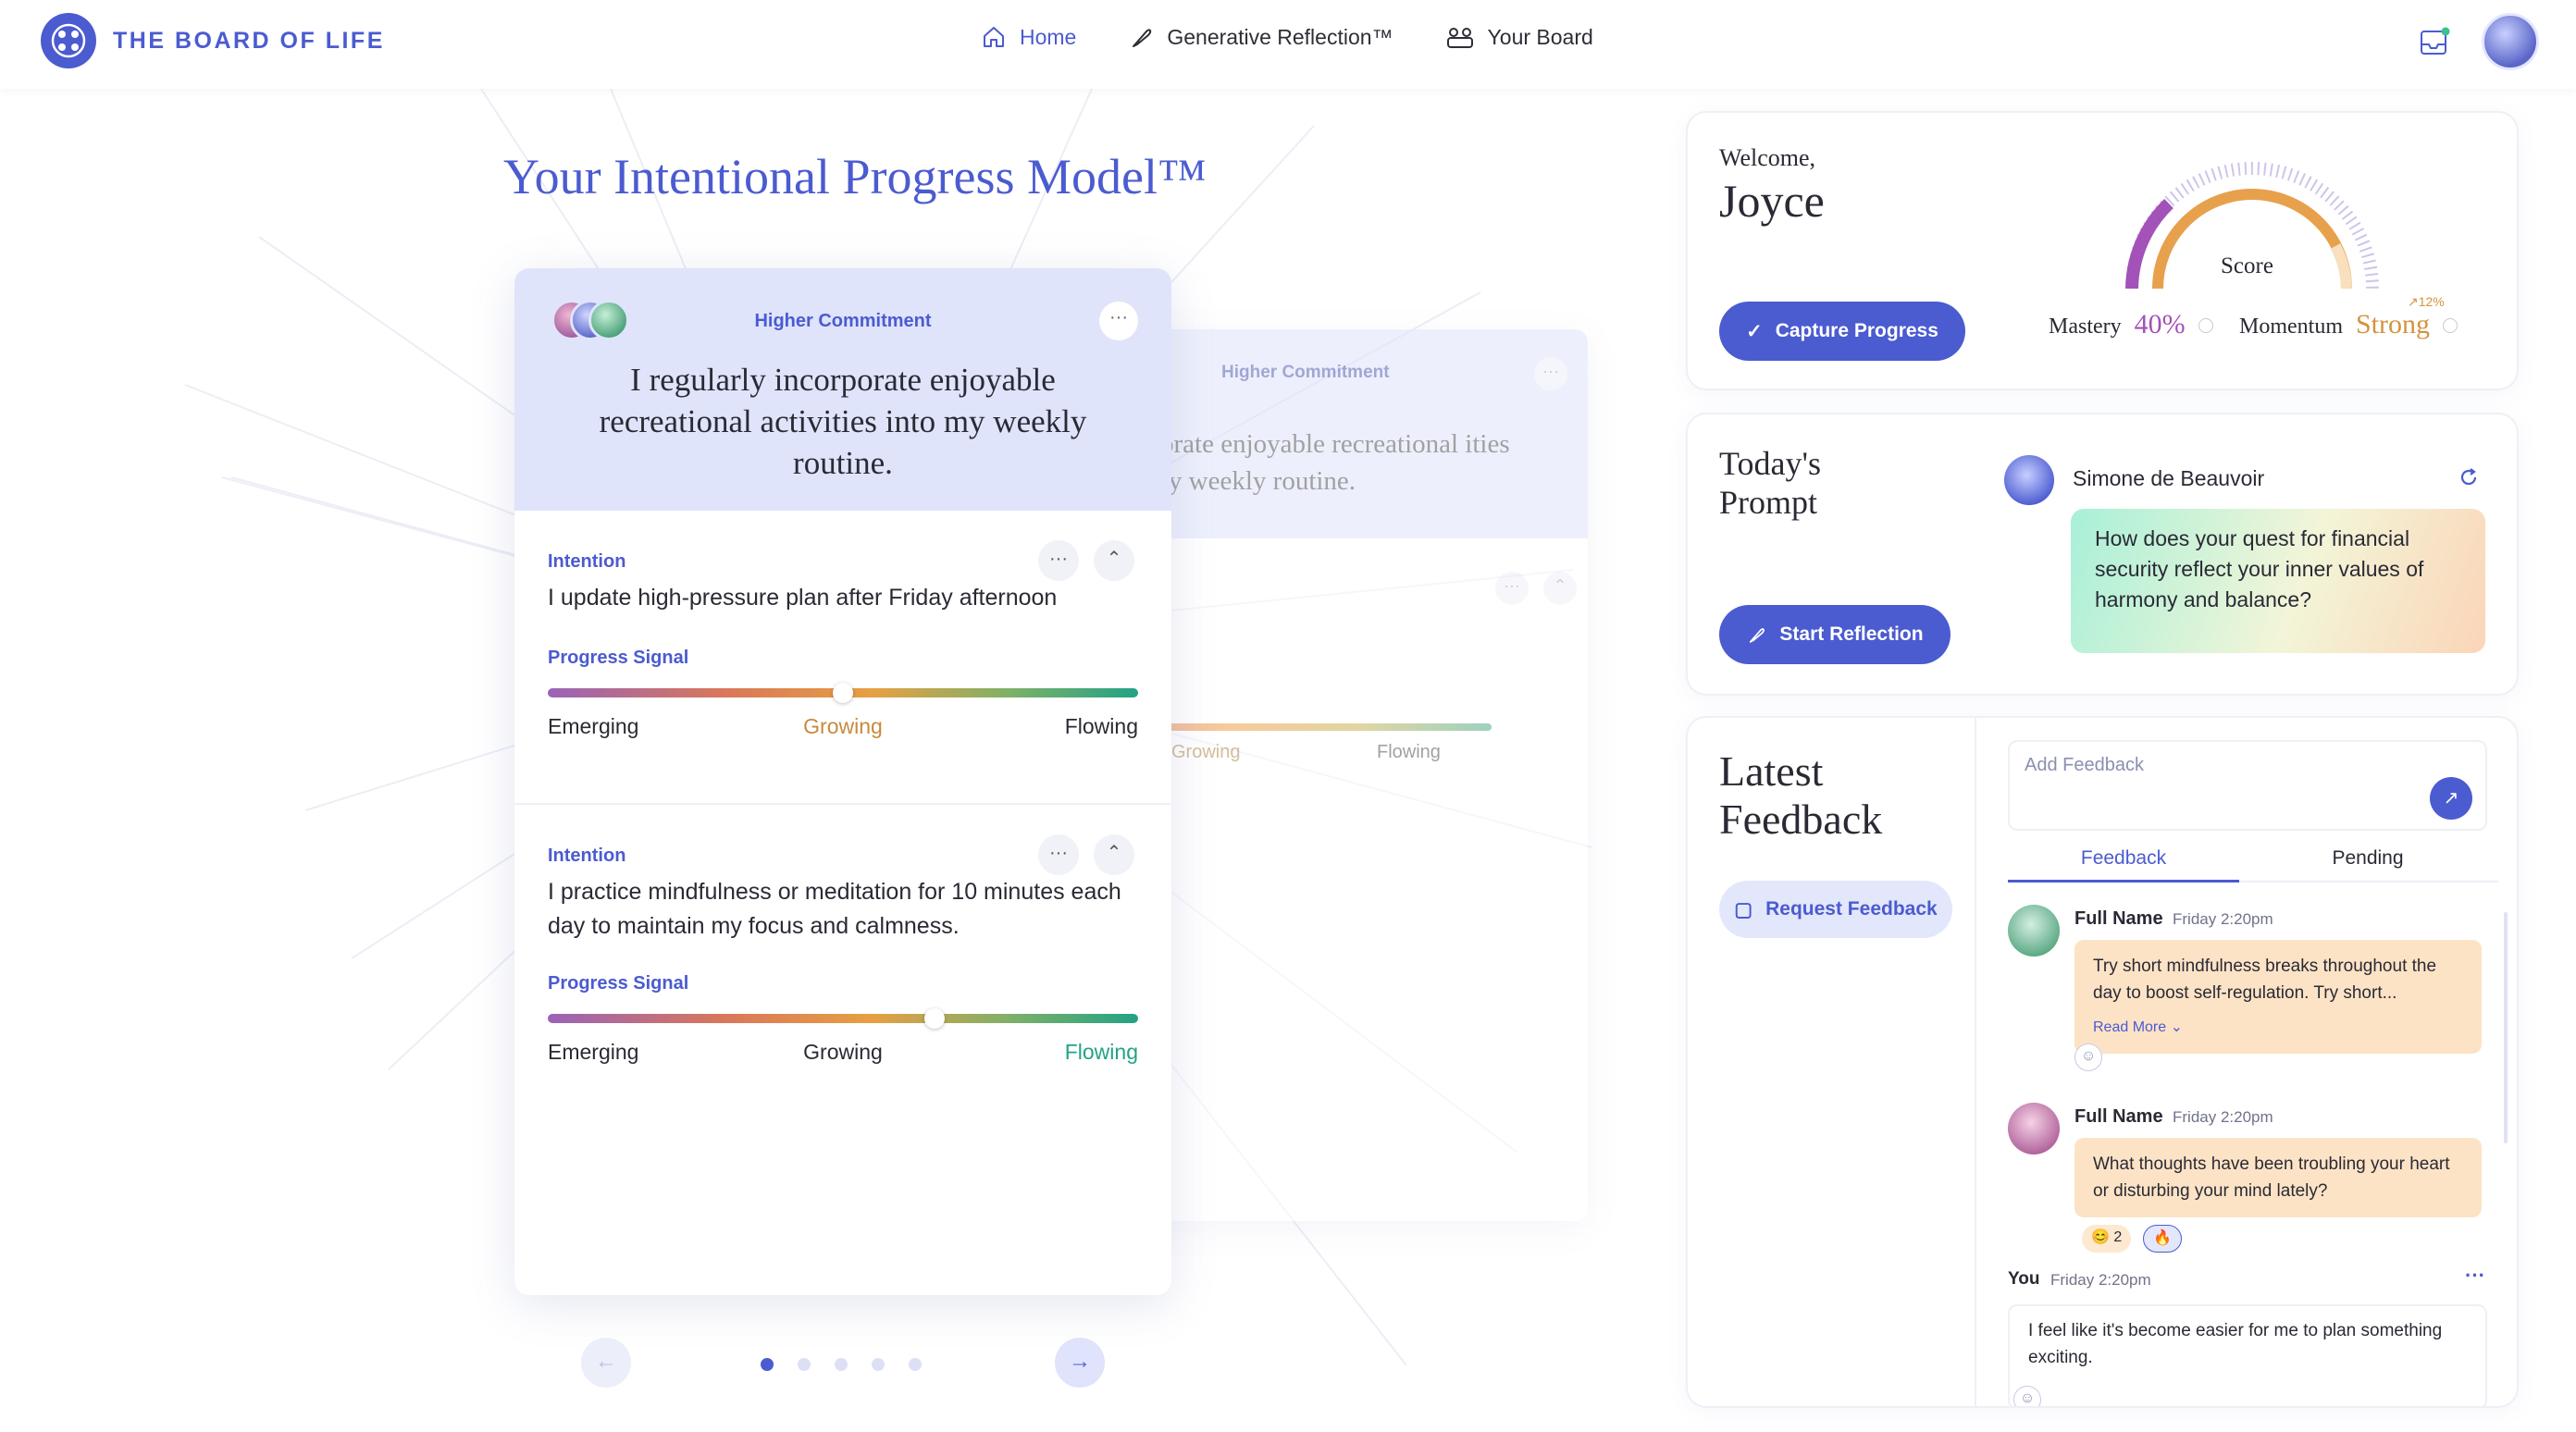 This screenshot has width=2576, height=1432. Describe the element at coordinates (2349, 324) in the screenshot. I see `momentum-stat: Momentum Strong` at that location.